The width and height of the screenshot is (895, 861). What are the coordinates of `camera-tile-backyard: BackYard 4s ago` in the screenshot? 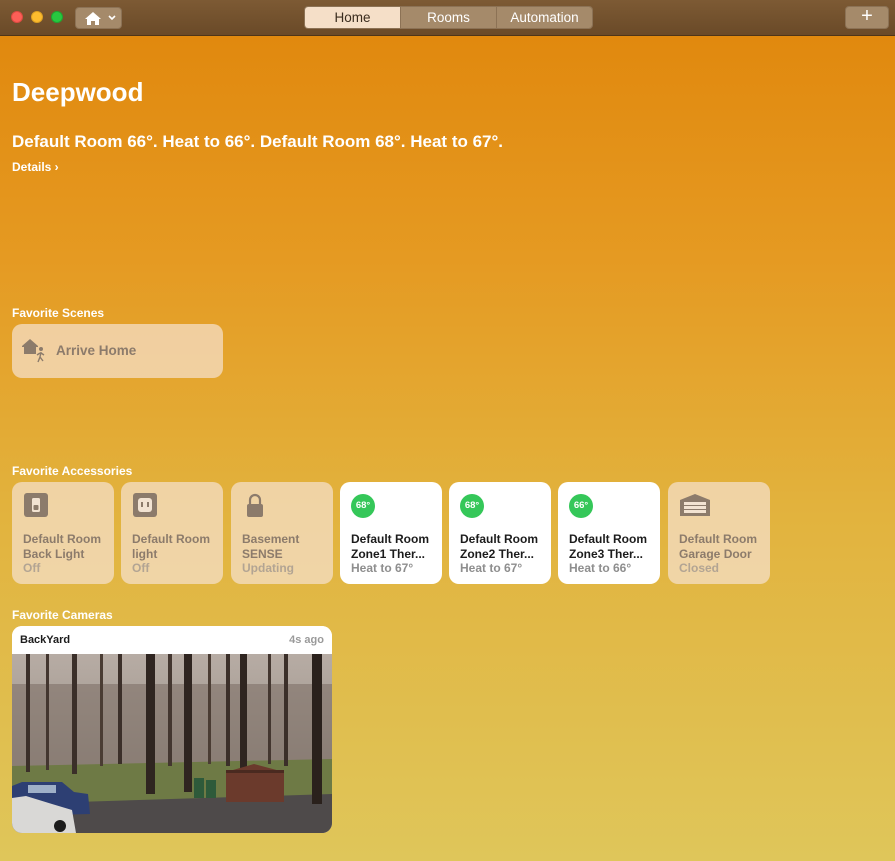 It's located at (172, 729).